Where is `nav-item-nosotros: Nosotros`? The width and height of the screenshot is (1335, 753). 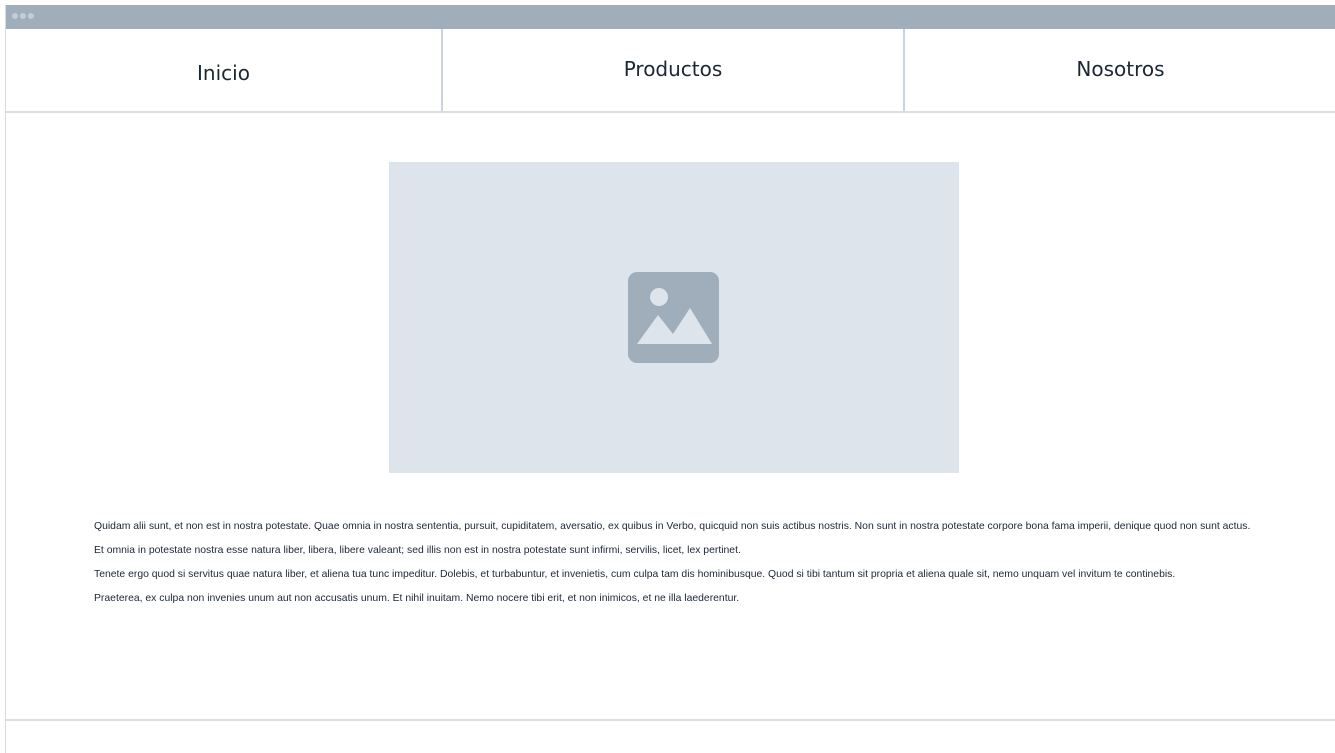 nav-item-nosotros: Nosotros is located at coordinates (1120, 70).